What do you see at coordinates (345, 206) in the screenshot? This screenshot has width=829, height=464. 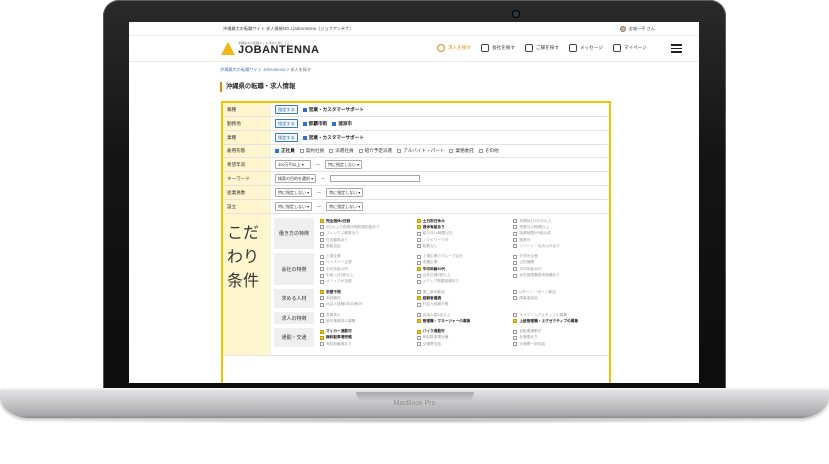 I see `founded-to-select: 特に指定しない ▾` at bounding box center [345, 206].